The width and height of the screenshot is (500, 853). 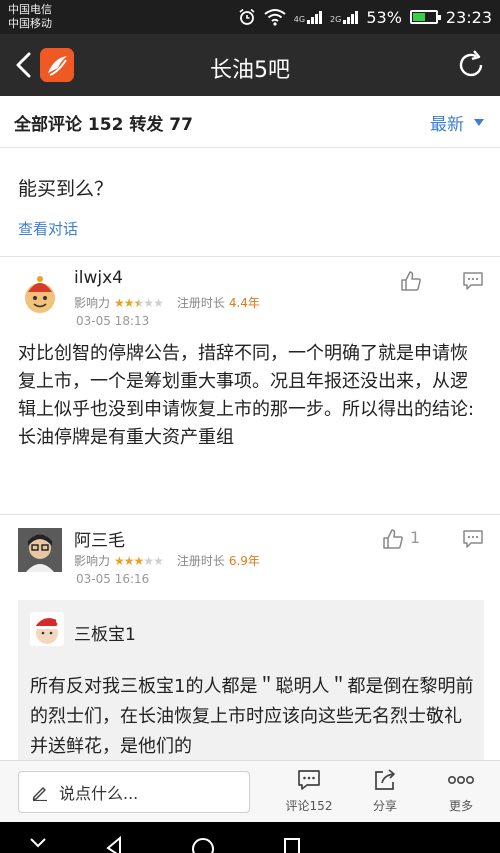 What do you see at coordinates (105, 632) in the screenshot?
I see `quoted-username: 三板宝1` at bounding box center [105, 632].